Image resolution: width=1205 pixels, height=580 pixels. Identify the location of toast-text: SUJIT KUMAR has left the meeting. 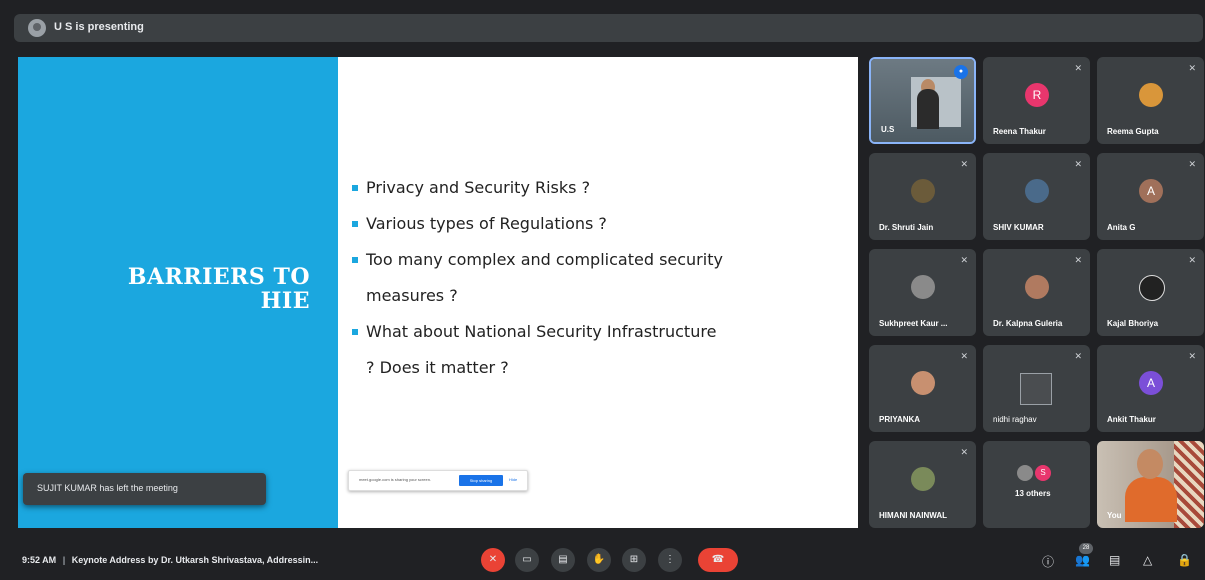
(107, 488).